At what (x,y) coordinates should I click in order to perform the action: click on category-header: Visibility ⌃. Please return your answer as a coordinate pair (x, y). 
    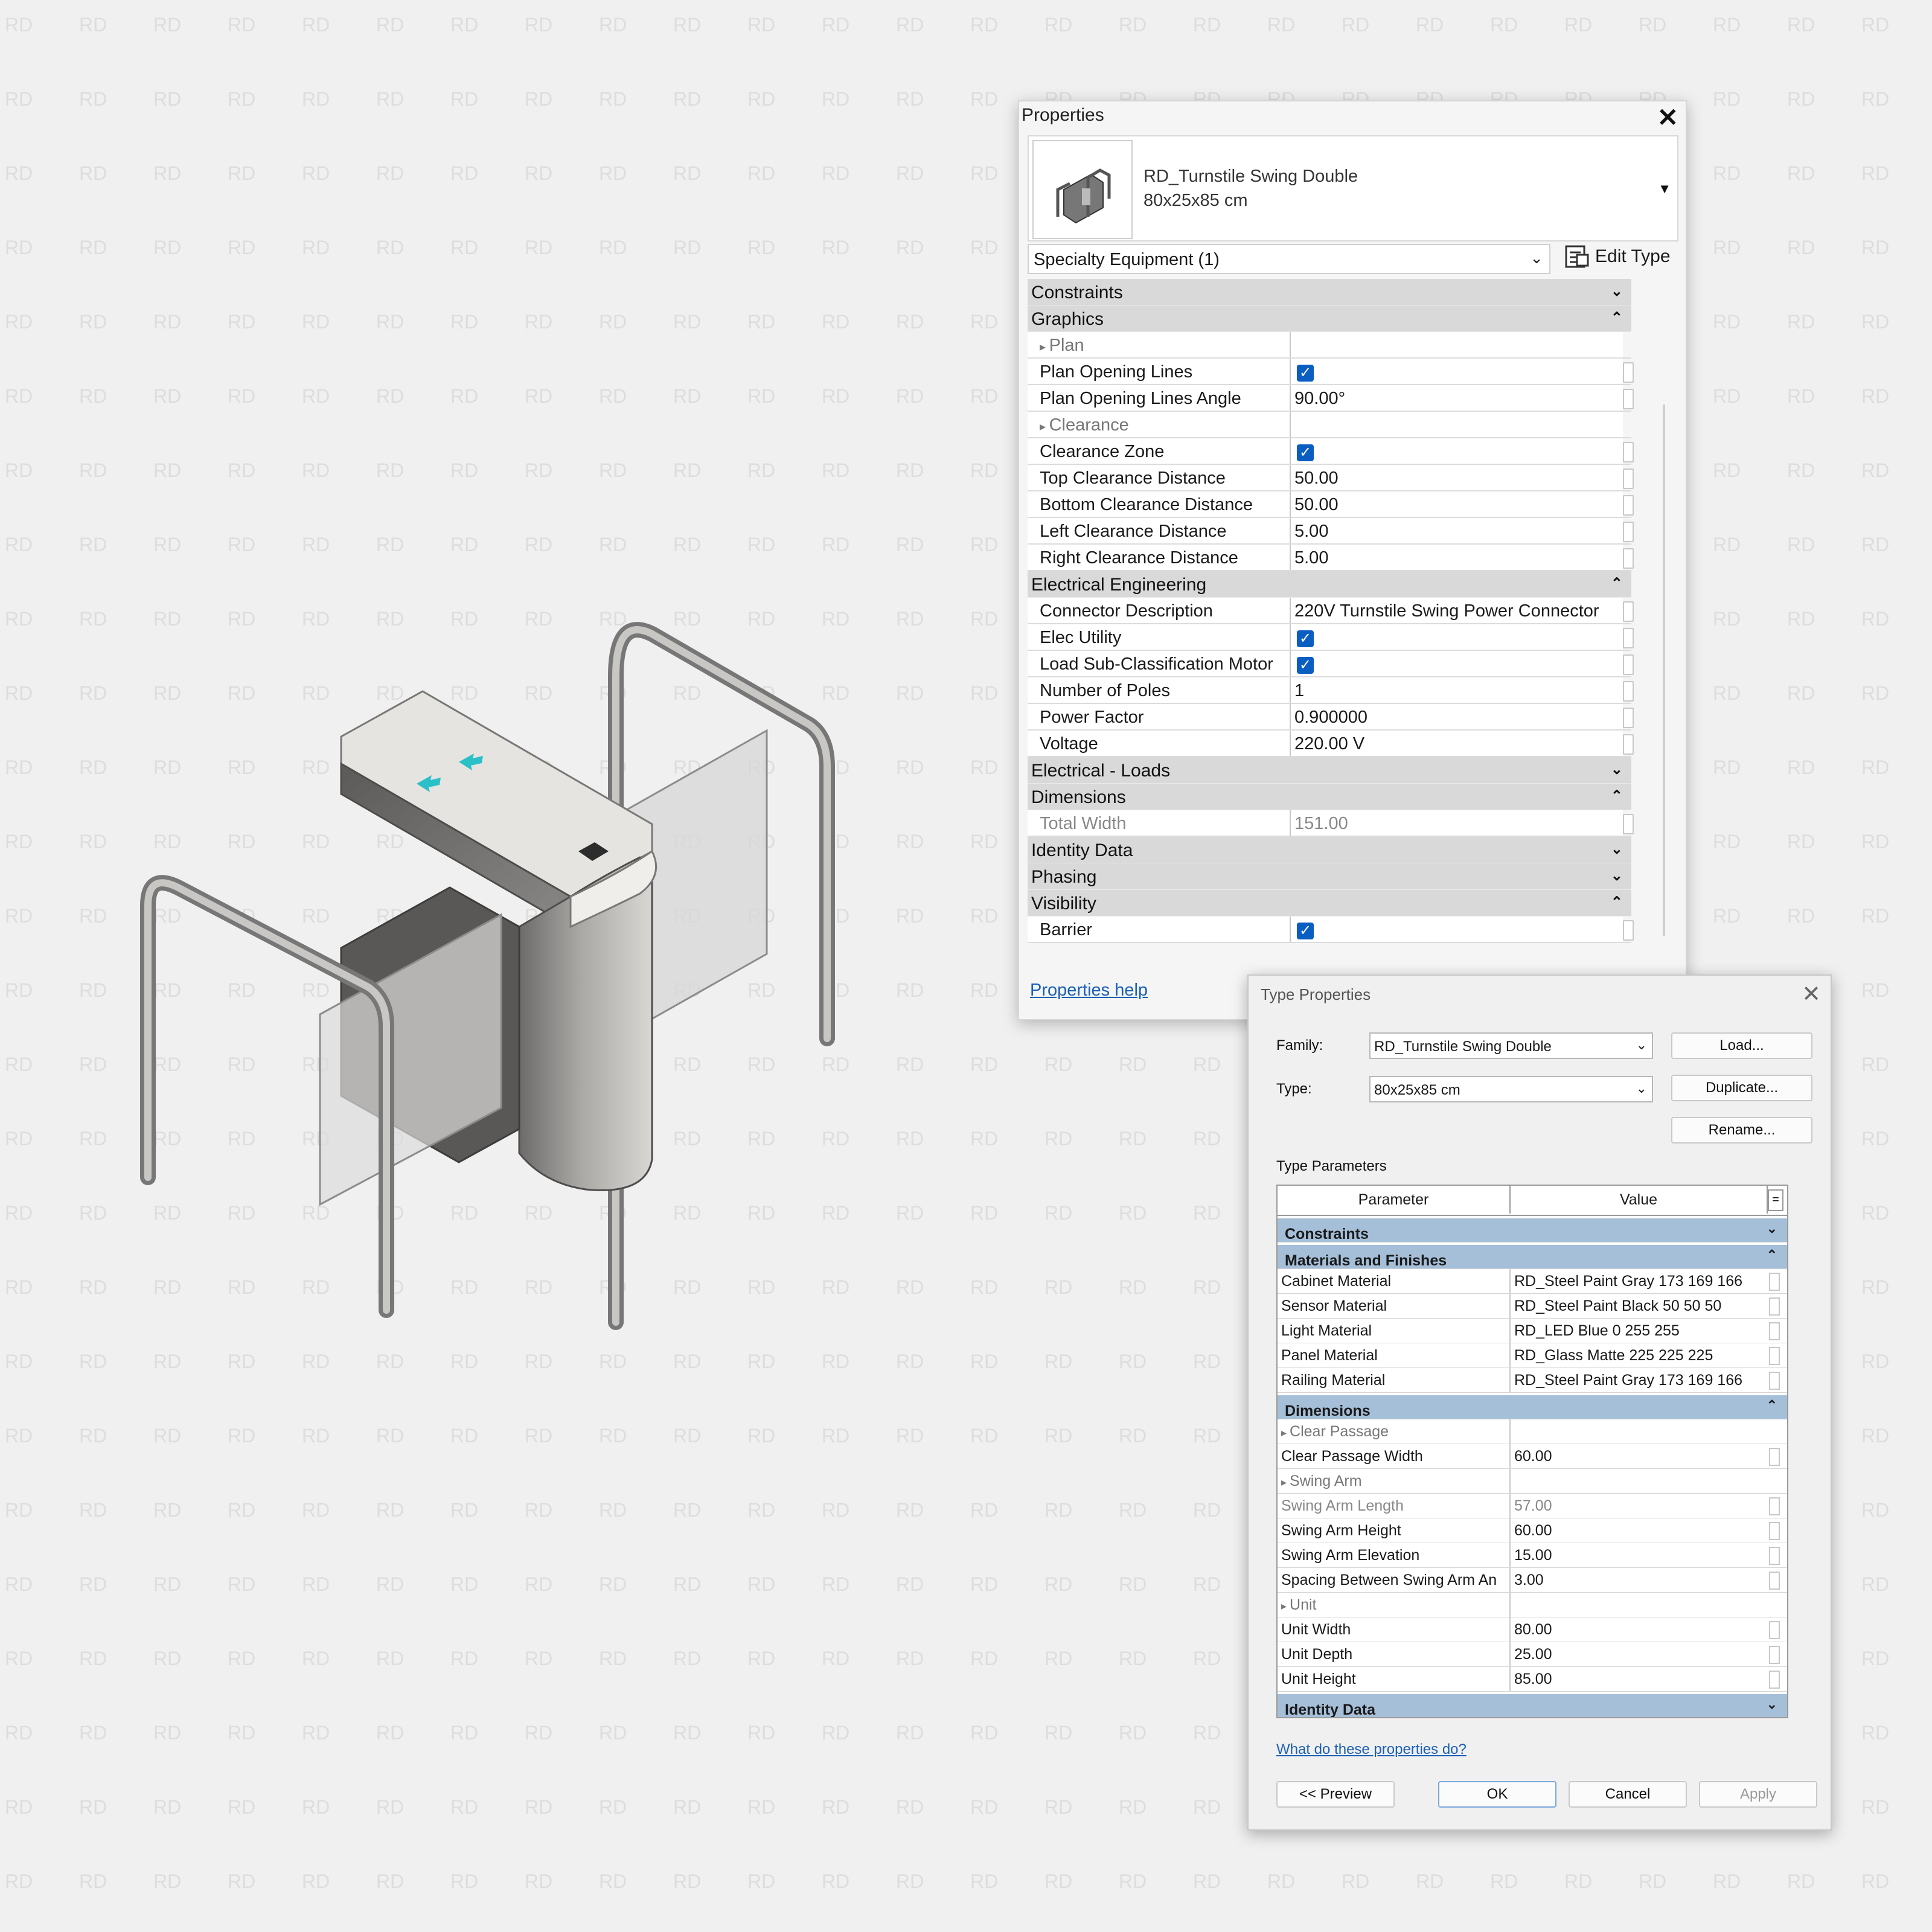
    Looking at the image, I should click on (1329, 903).